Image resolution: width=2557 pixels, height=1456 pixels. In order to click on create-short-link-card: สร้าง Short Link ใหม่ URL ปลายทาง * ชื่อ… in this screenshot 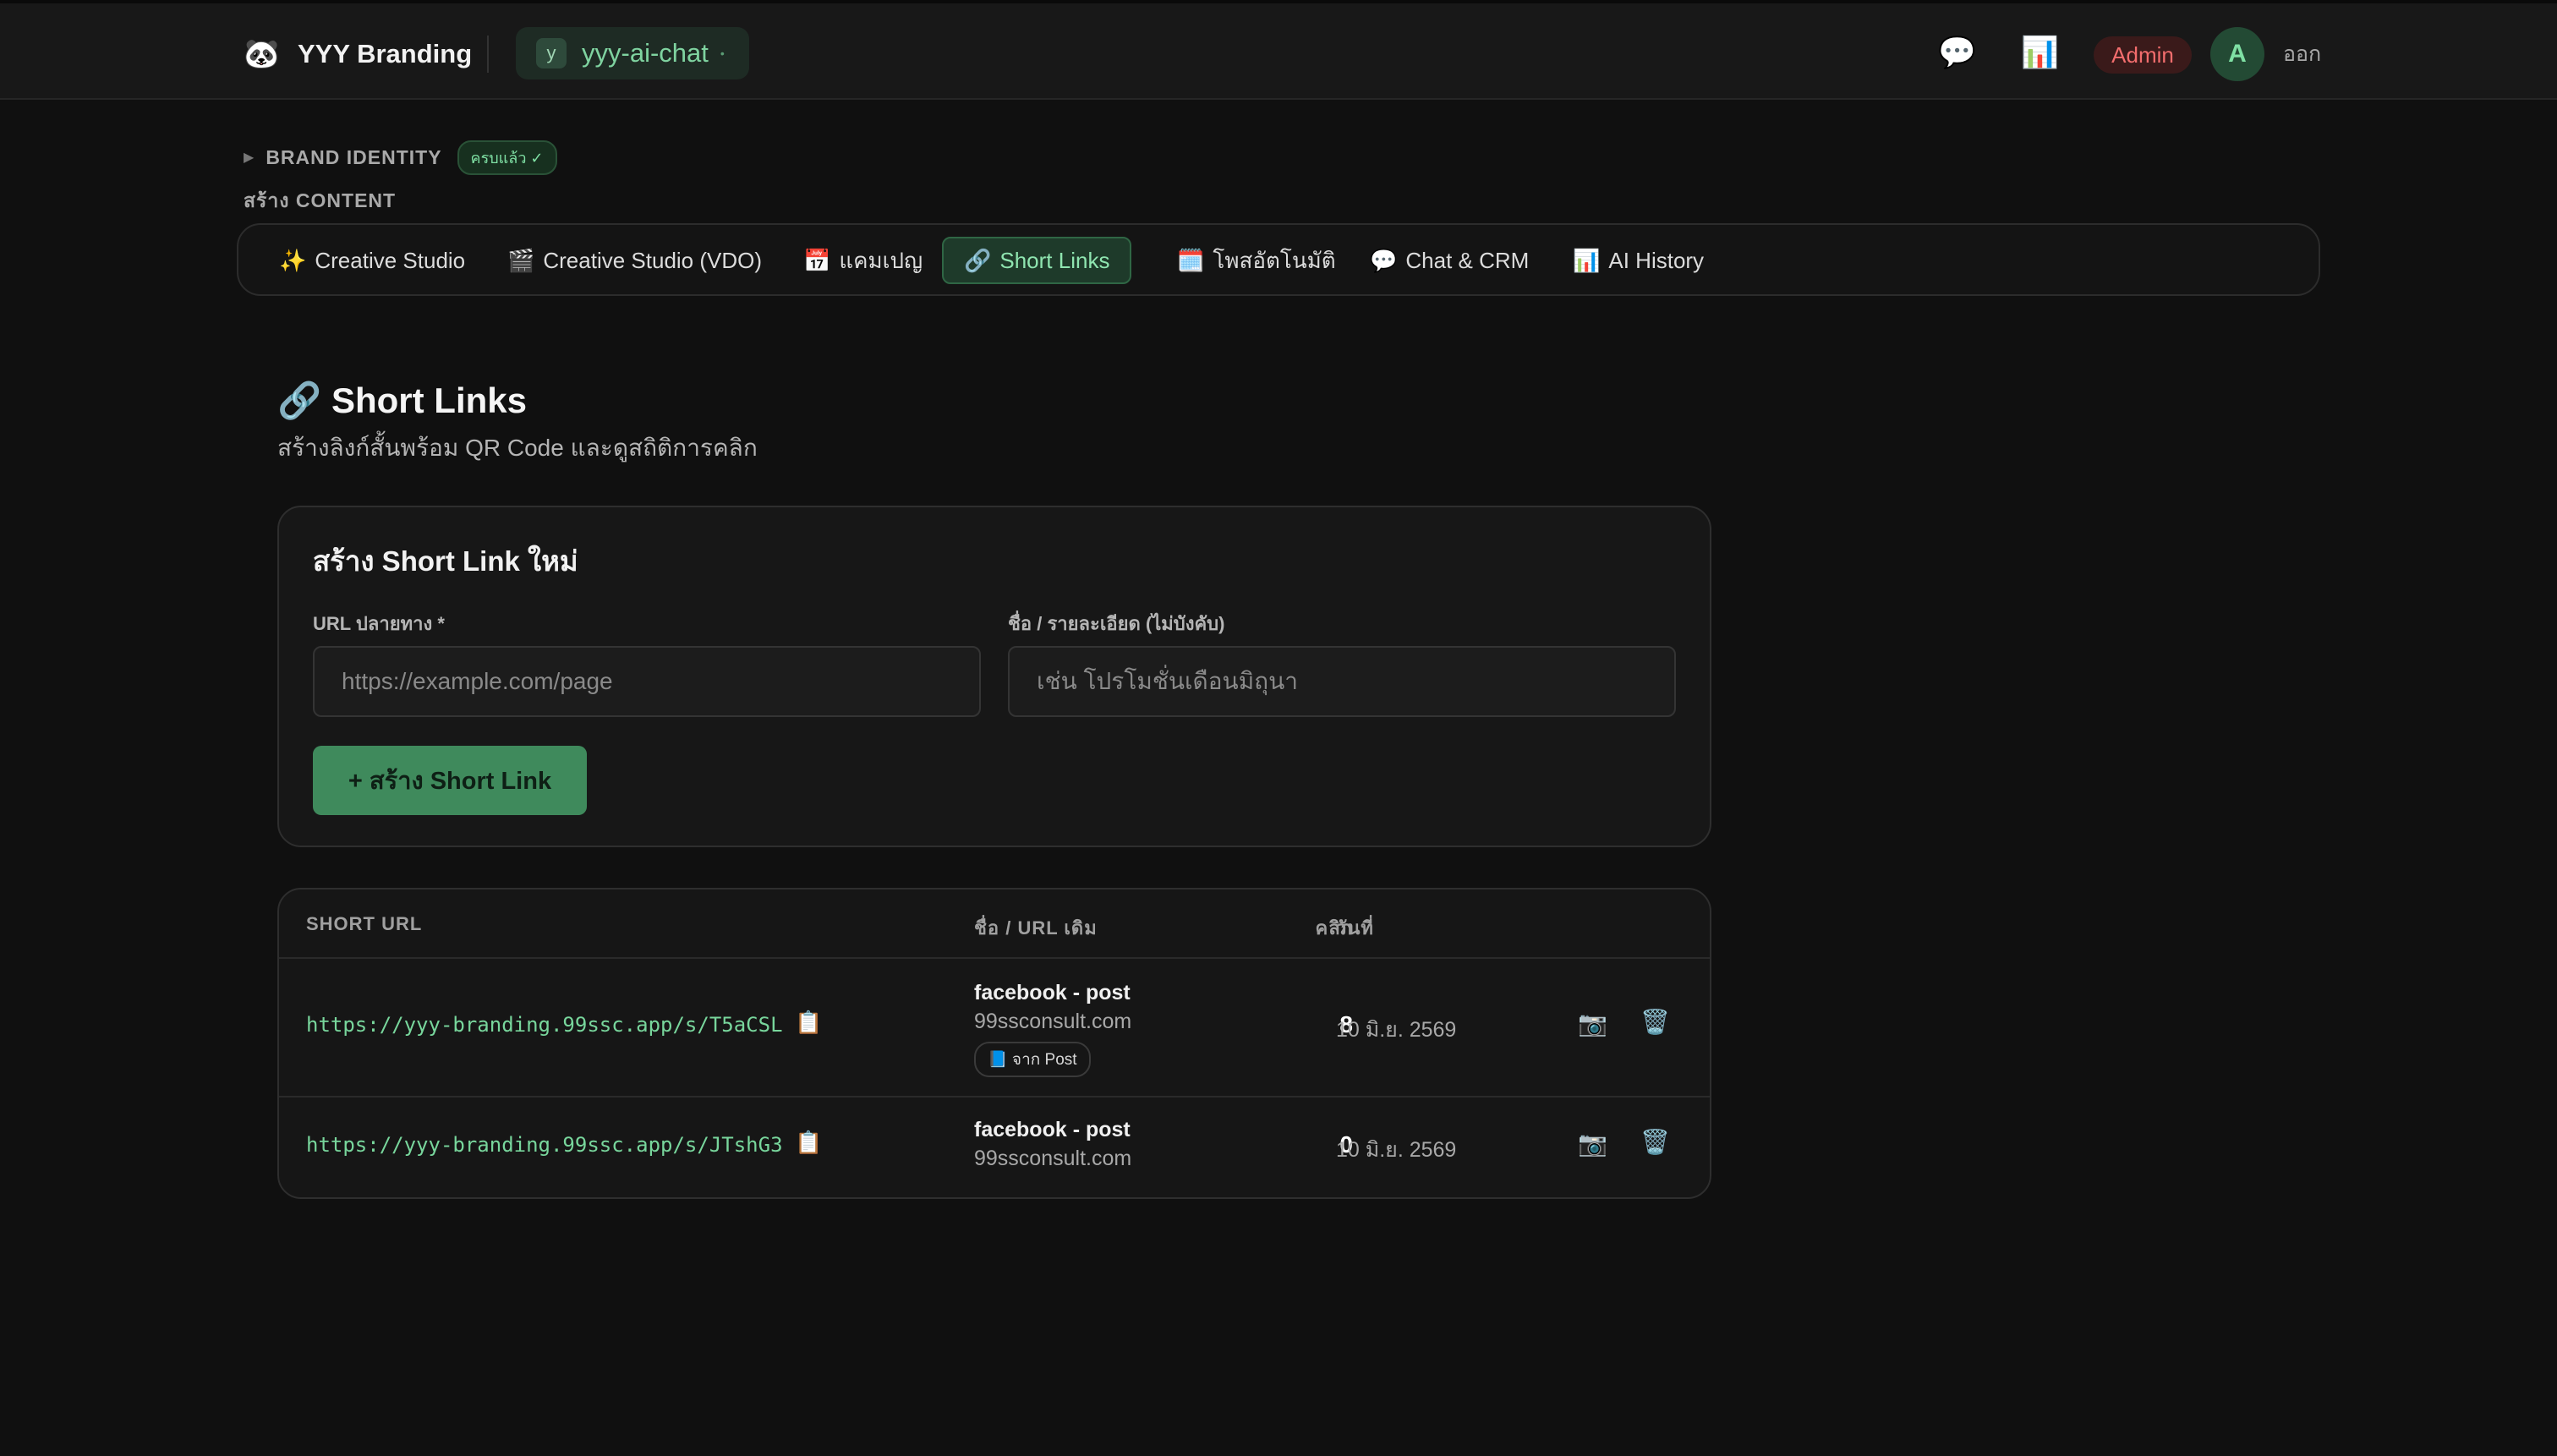, I will do `click(994, 677)`.